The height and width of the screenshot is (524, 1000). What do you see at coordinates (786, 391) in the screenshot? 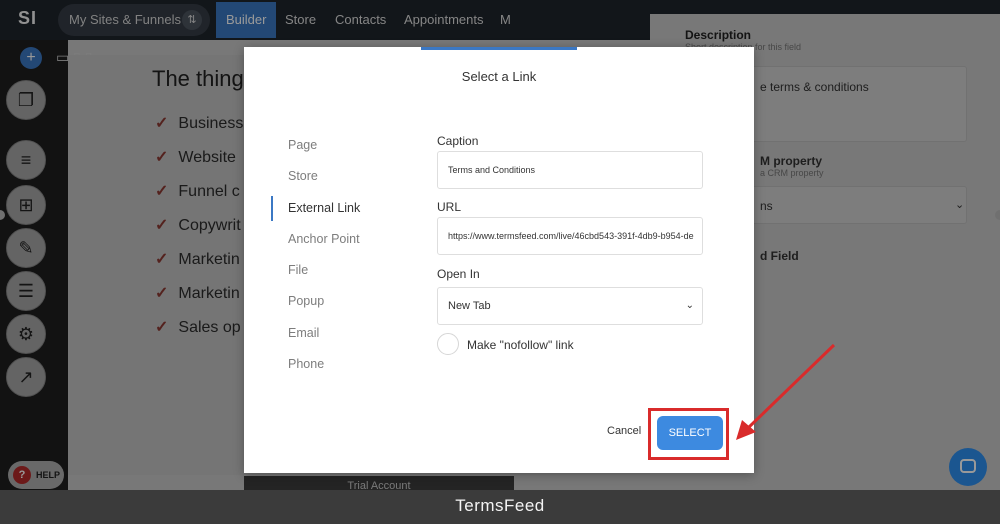
I see `annotation-arrow-icon` at bounding box center [786, 391].